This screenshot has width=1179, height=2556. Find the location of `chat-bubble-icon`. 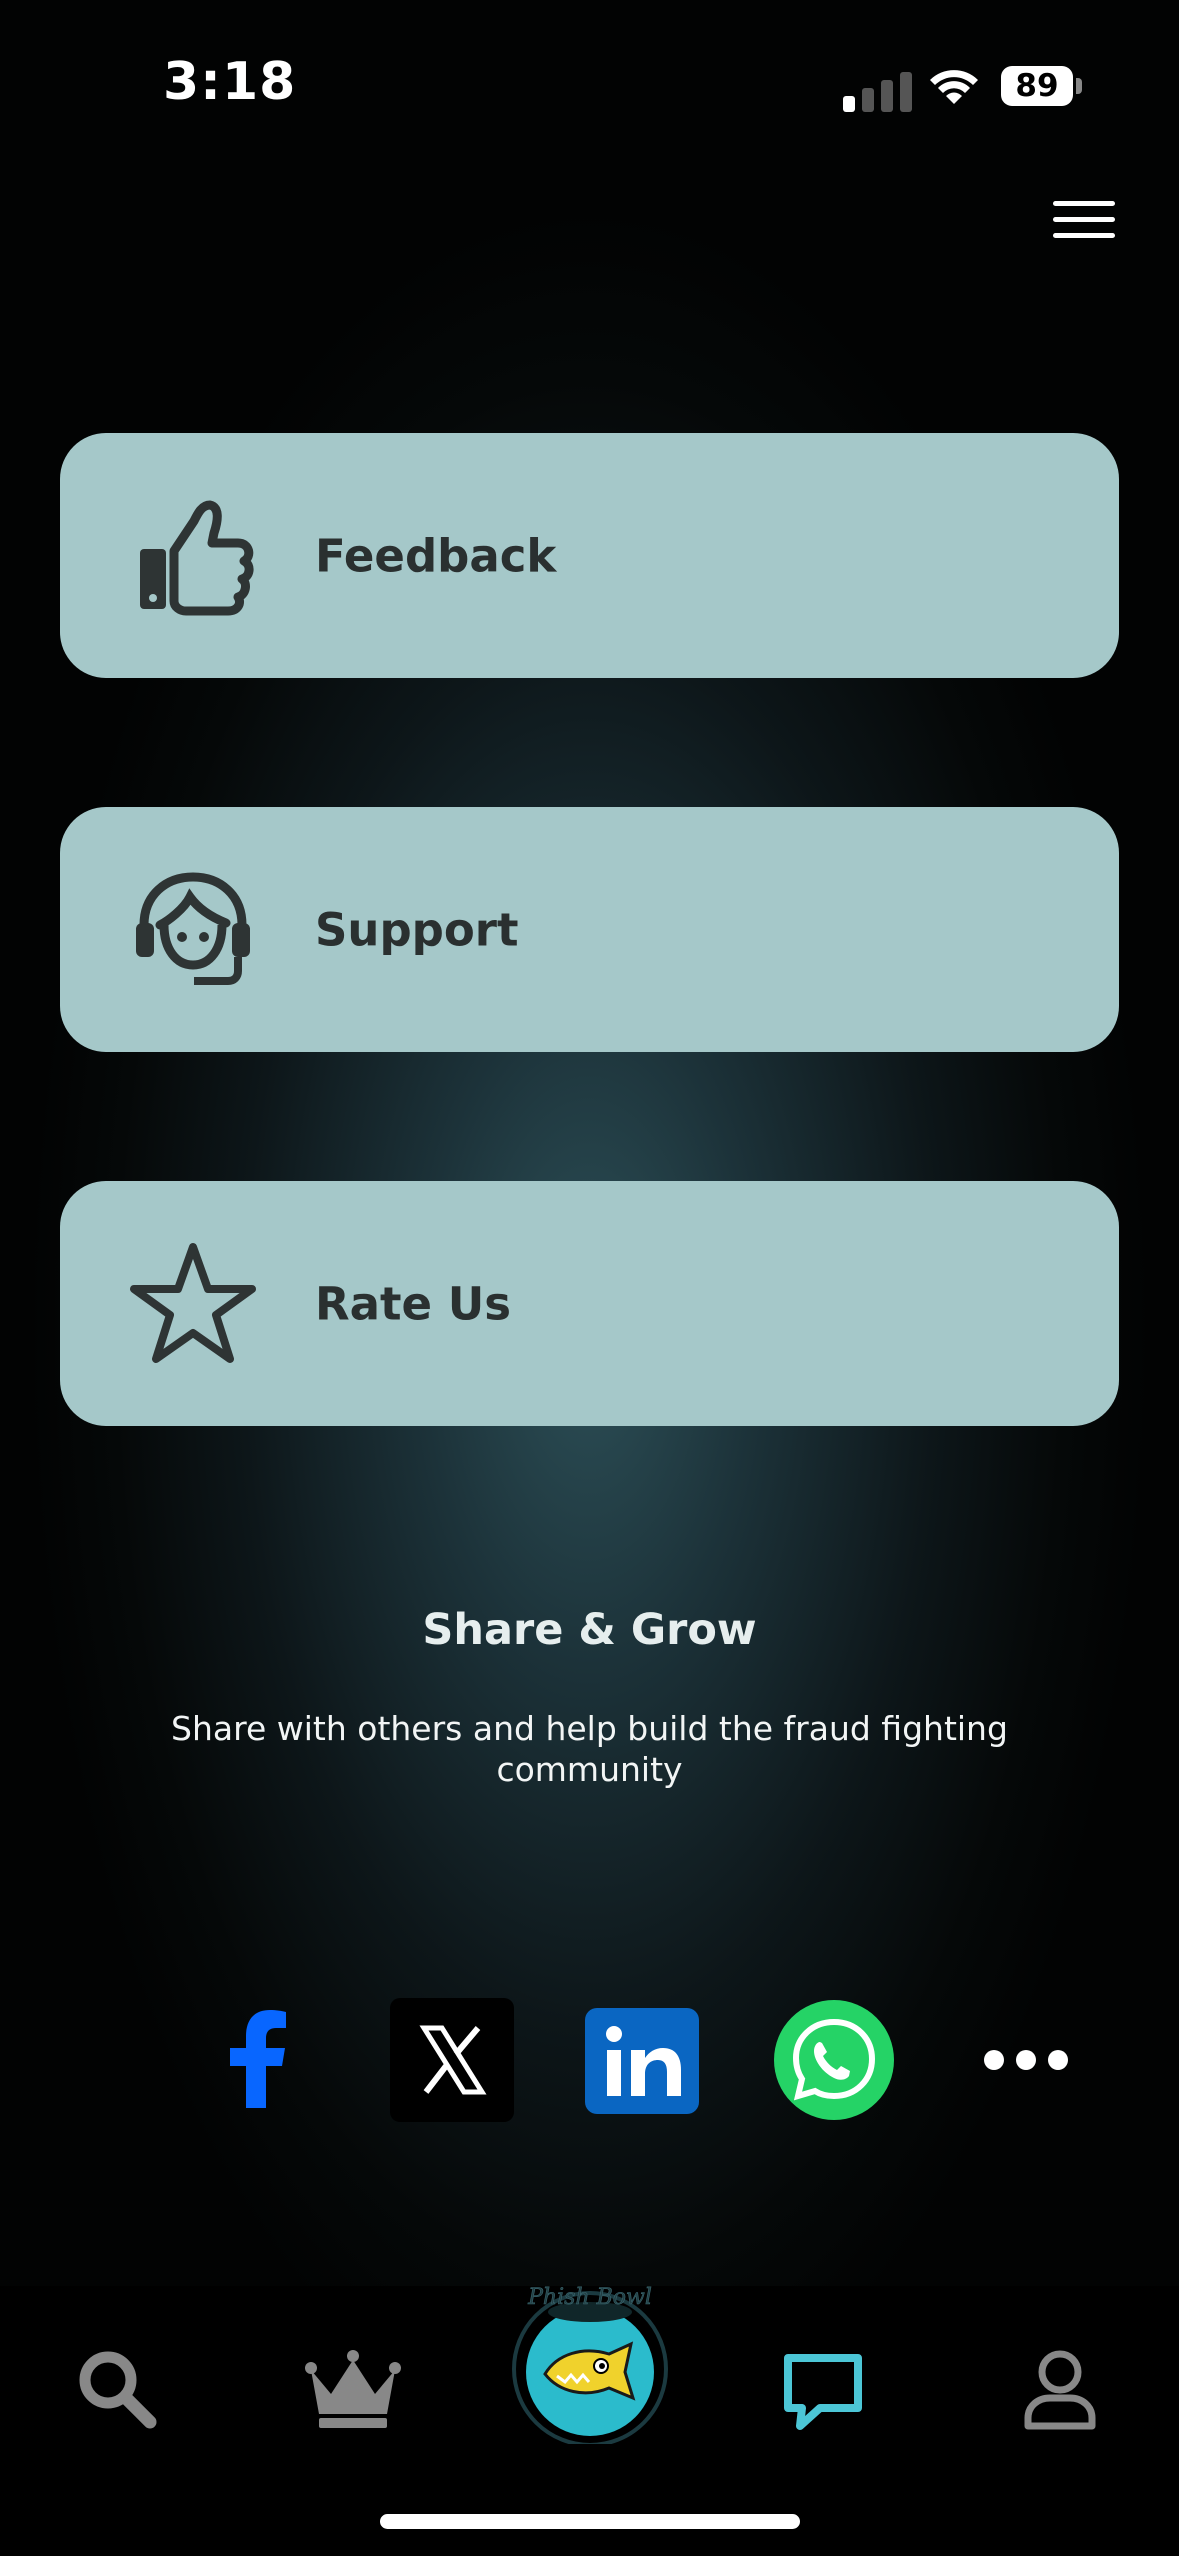

chat-bubble-icon is located at coordinates (823, 2392).